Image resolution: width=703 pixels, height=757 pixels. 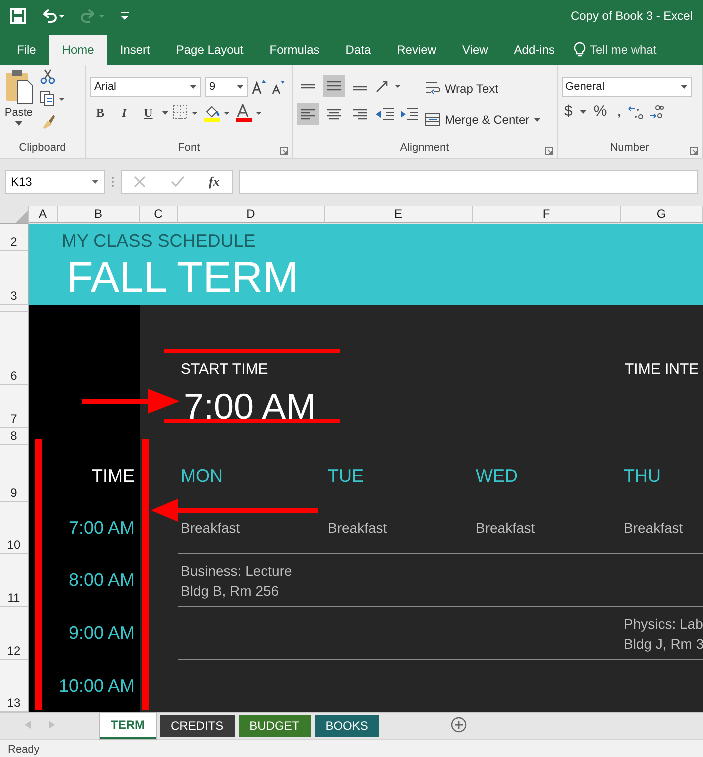 What do you see at coordinates (662, 369) in the screenshot?
I see `time-interval-label: TIME INTE` at bounding box center [662, 369].